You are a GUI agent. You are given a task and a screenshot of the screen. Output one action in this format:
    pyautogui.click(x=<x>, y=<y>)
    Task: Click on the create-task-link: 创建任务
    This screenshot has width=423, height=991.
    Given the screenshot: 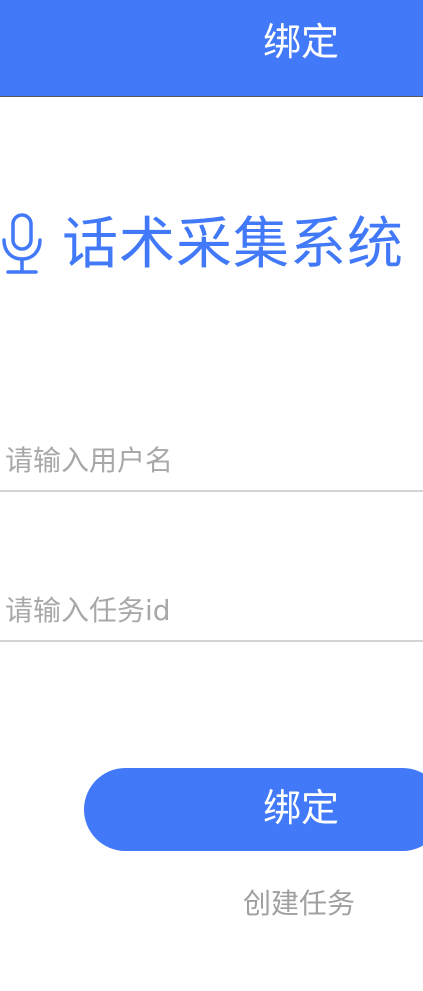 What is the action you would take?
    pyautogui.click(x=299, y=904)
    